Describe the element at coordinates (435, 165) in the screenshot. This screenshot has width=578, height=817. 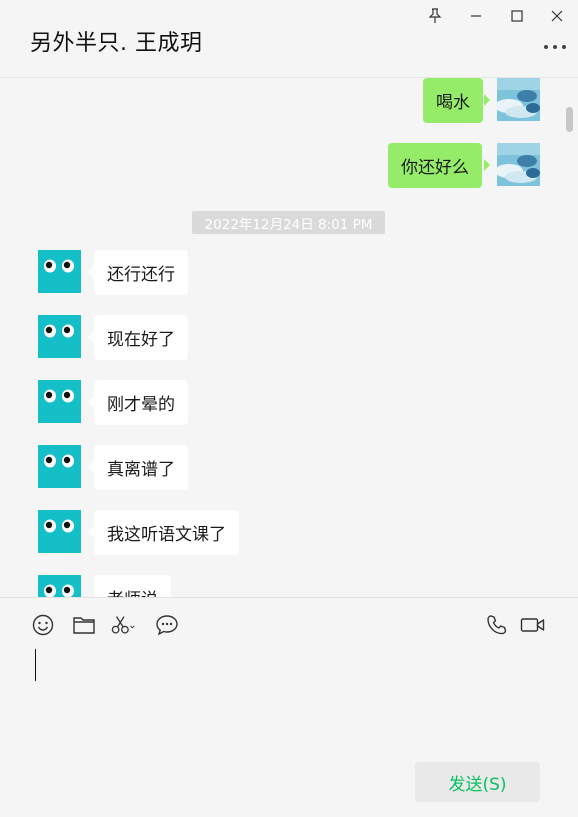
I see `my-message-bubble: 你还好么` at that location.